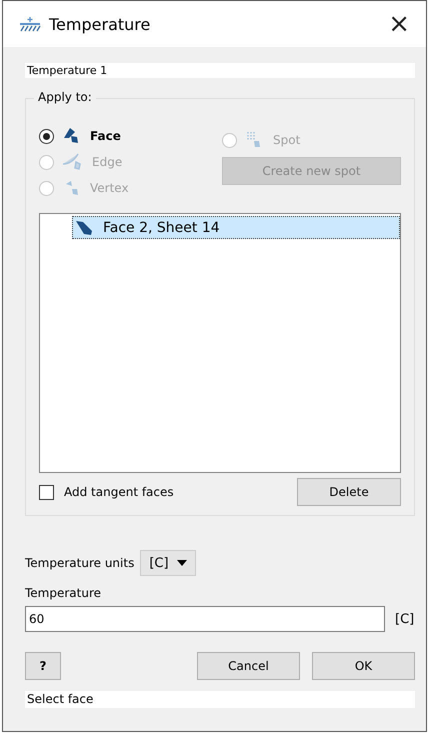  Describe the element at coordinates (107, 162) in the screenshot. I see `radio-label: Edge` at that location.